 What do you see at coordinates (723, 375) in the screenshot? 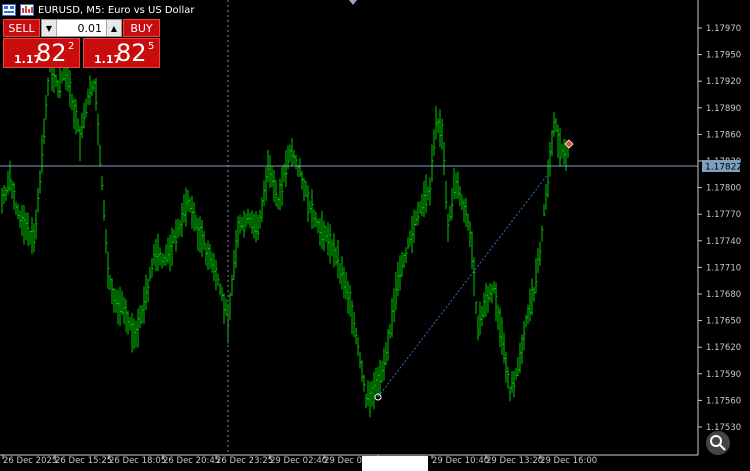
I see `y-tick-label: 1.17590` at bounding box center [723, 375].